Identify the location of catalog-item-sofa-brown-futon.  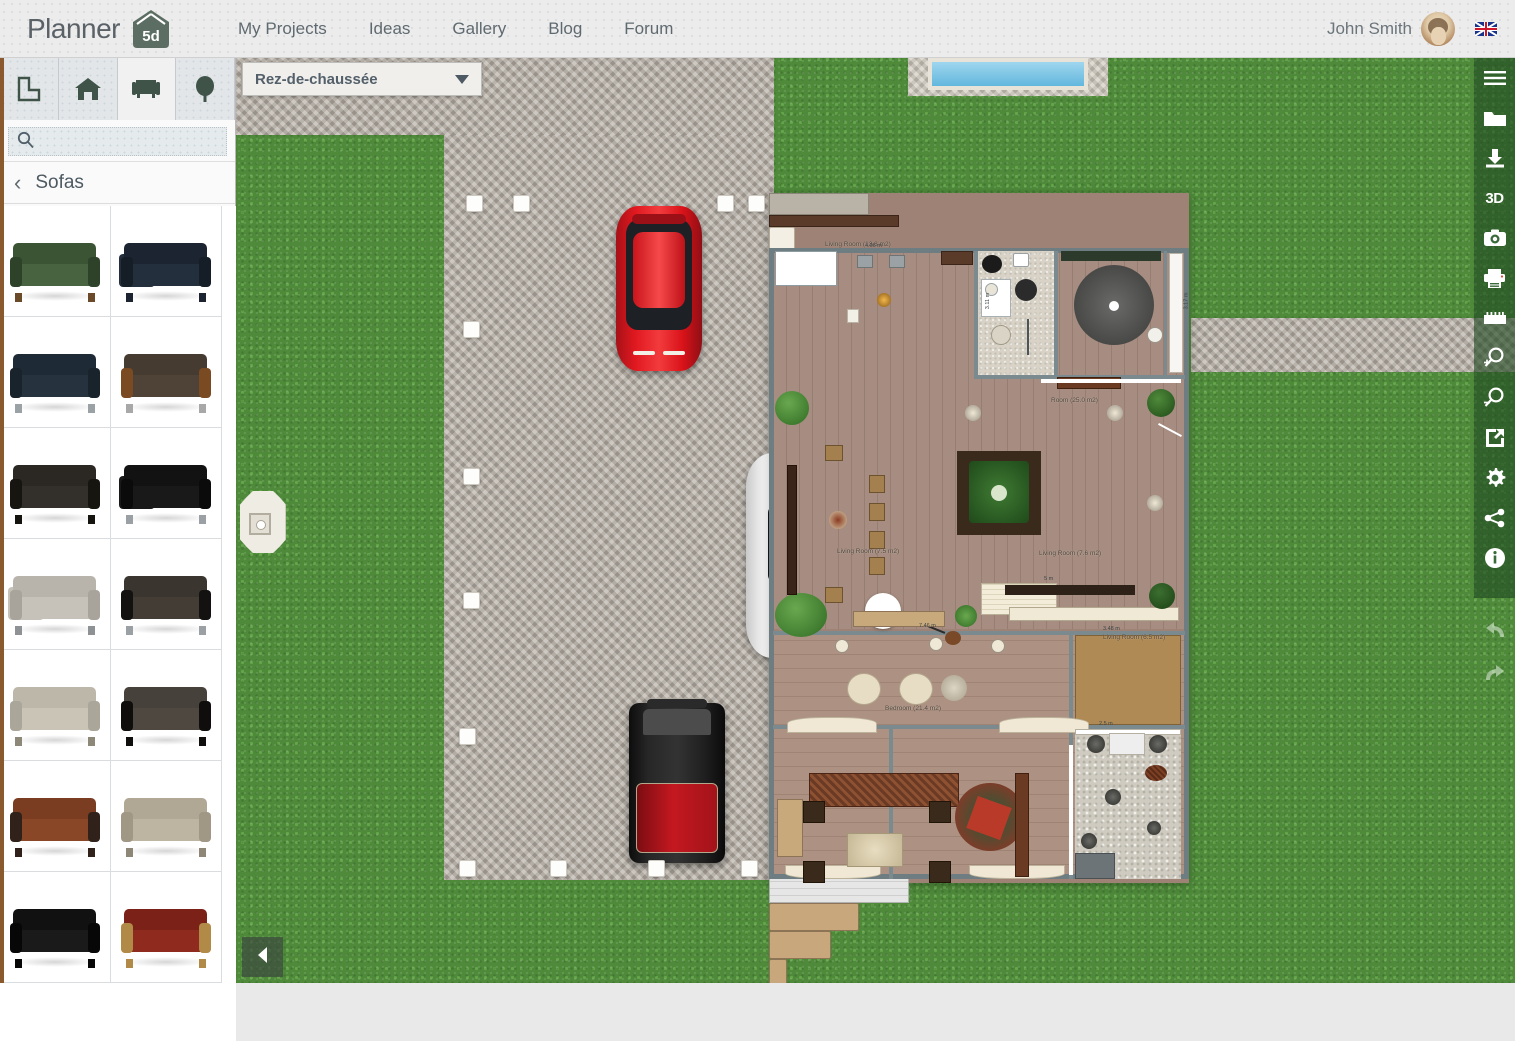
(166, 372).